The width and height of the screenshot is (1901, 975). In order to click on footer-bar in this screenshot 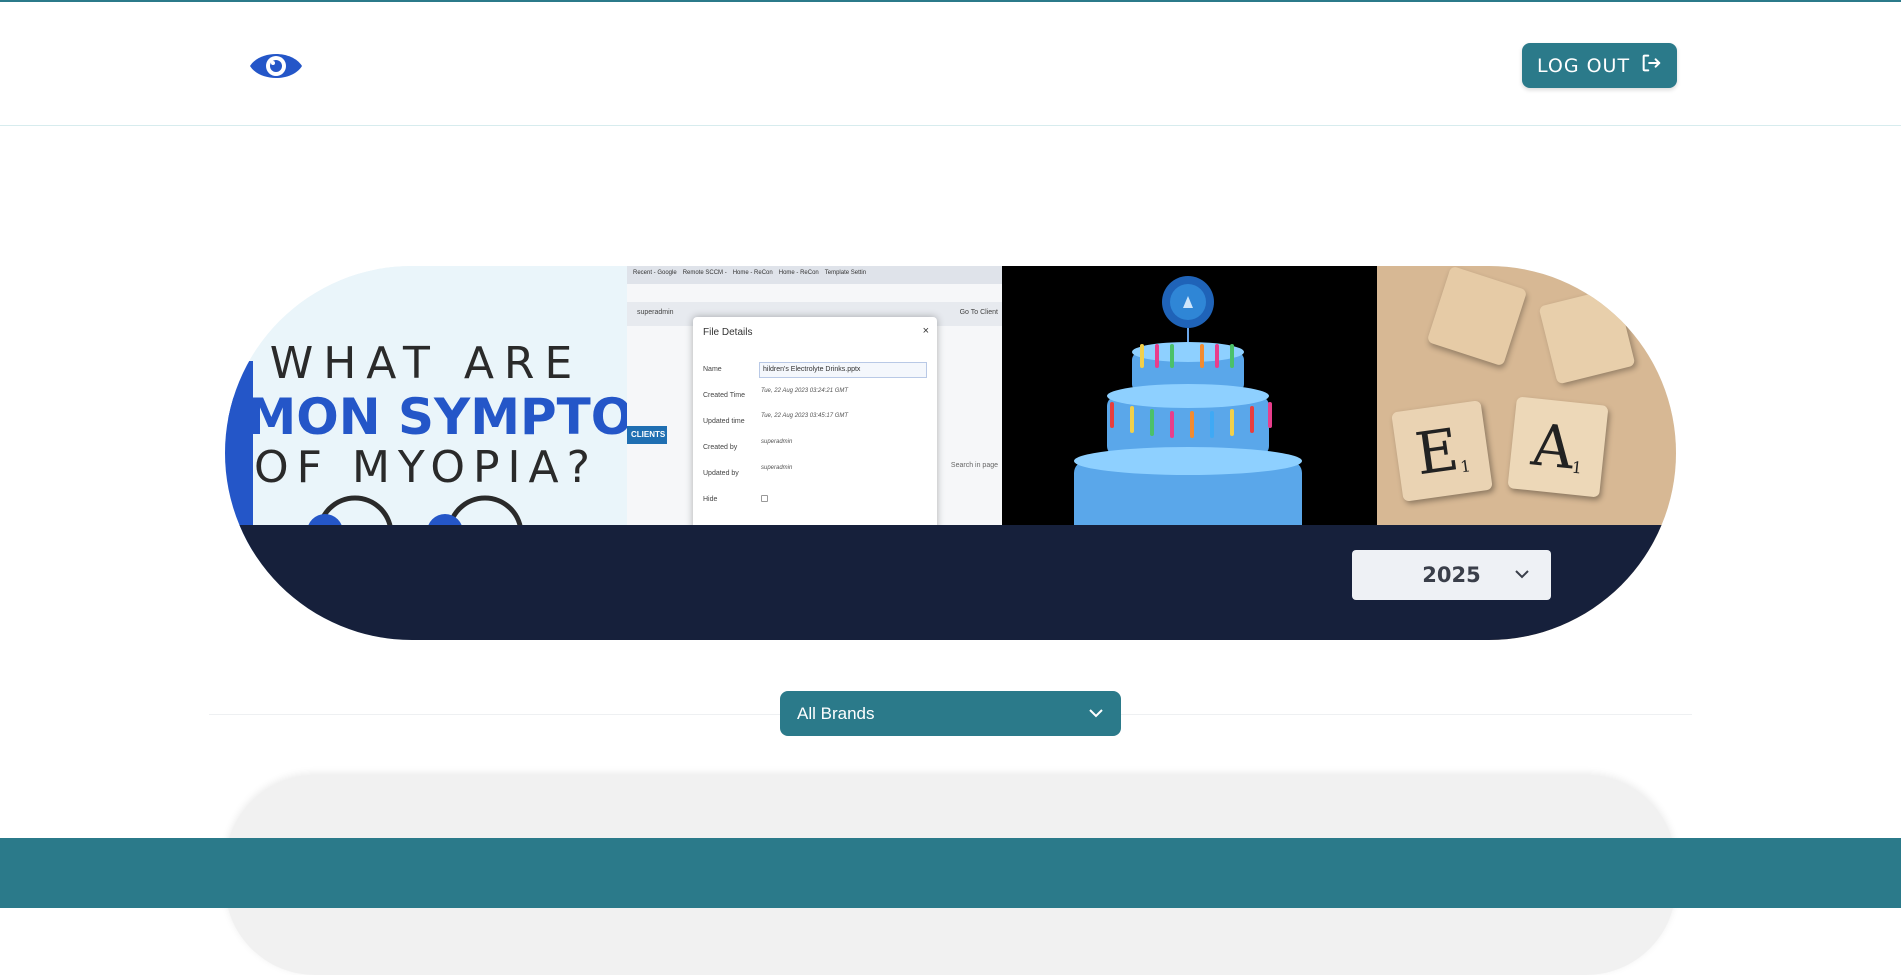, I will do `click(950, 873)`.